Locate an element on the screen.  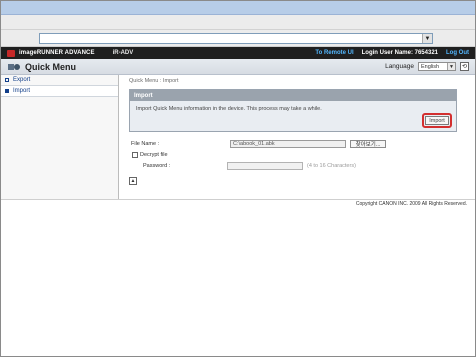
panel-title: Import is located at coordinates (293, 95).